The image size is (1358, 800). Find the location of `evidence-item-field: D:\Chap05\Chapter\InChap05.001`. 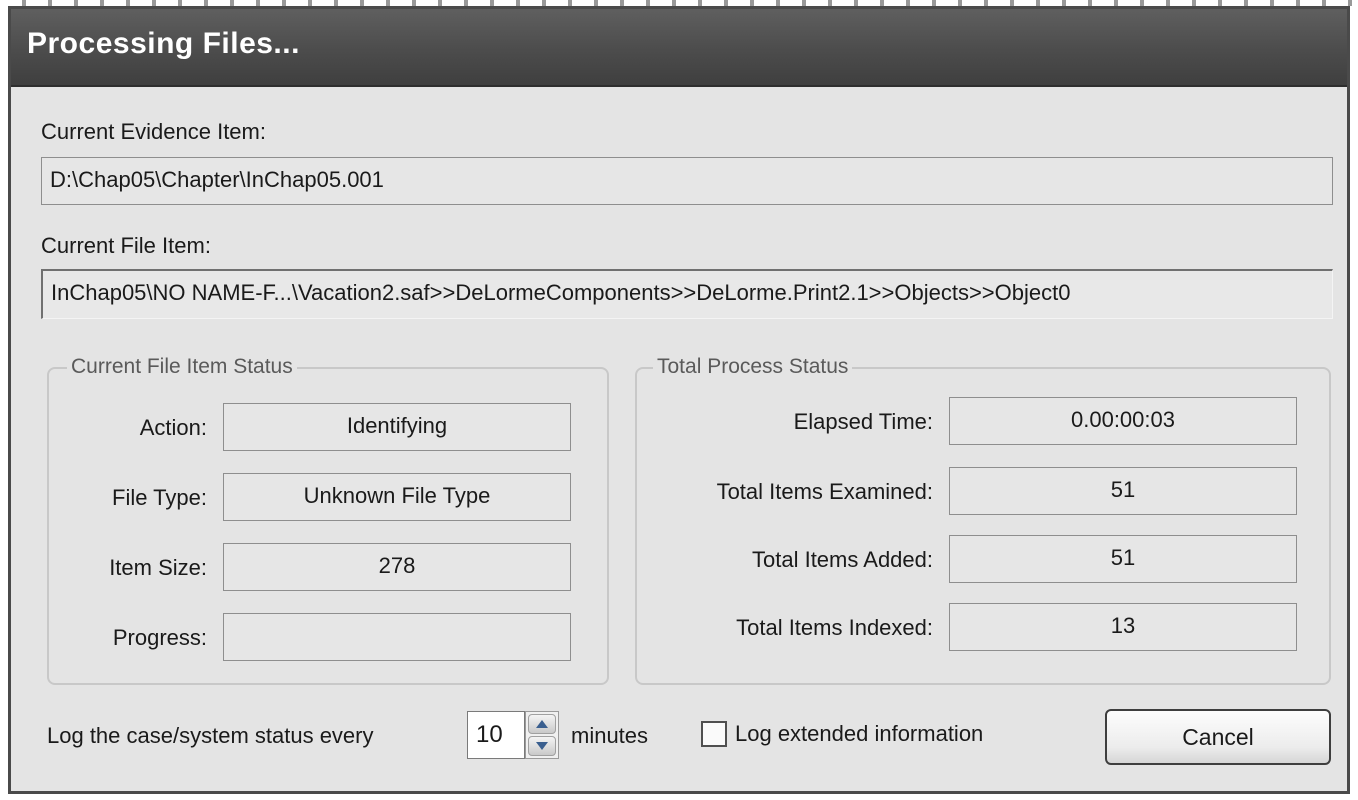

evidence-item-field: D:\Chap05\Chapter\InChap05.001 is located at coordinates (687, 181).